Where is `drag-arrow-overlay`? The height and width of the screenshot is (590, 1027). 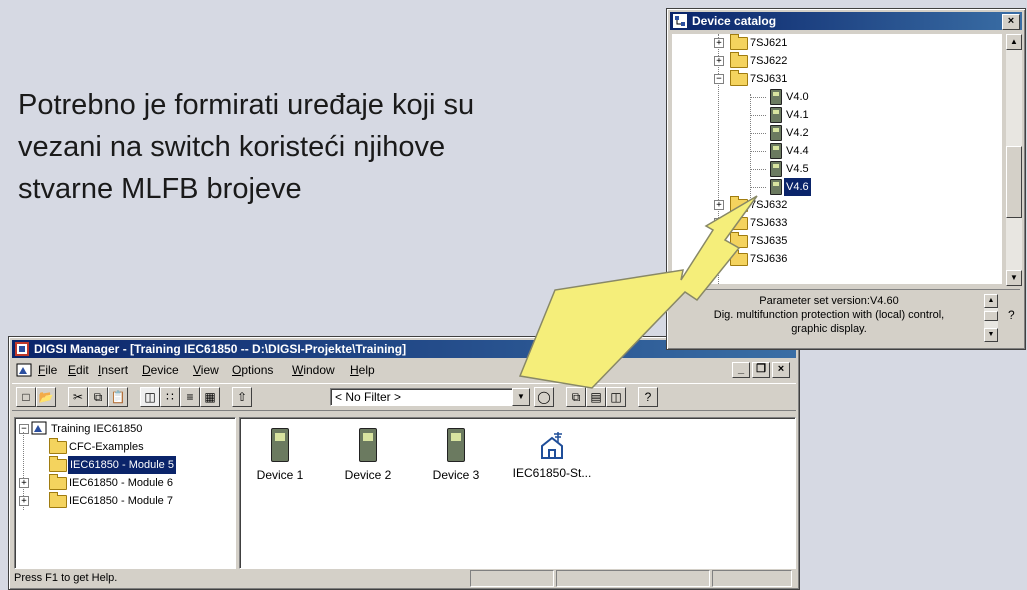
drag-arrow-overlay is located at coordinates (638, 292).